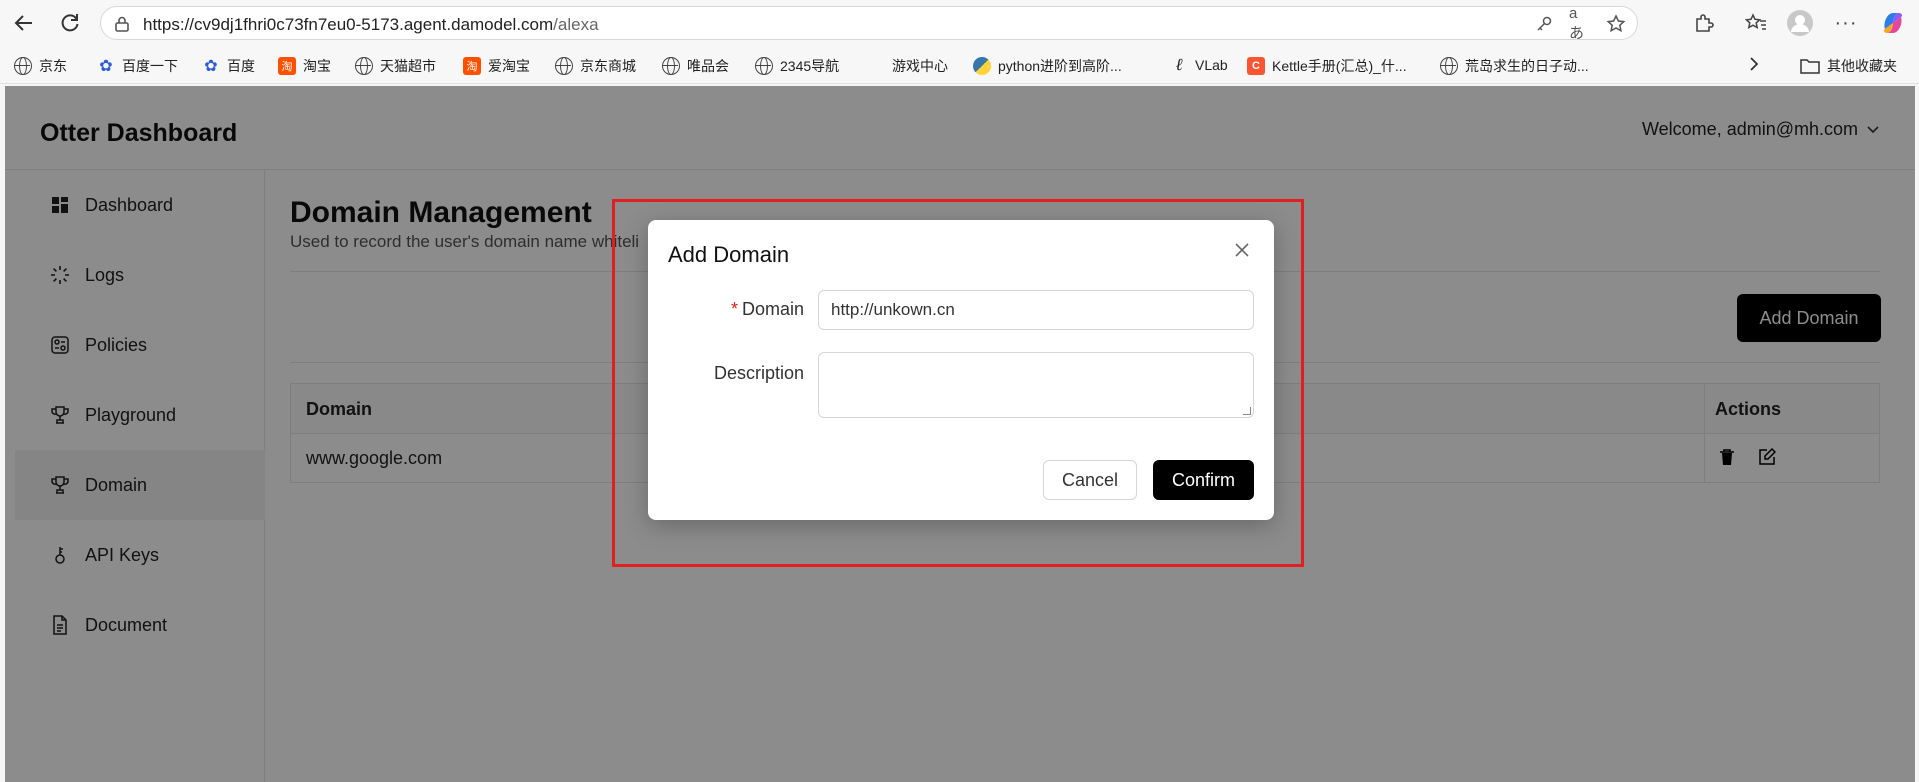 The width and height of the screenshot is (1919, 782). I want to click on required-marker: *, so click(734, 309).